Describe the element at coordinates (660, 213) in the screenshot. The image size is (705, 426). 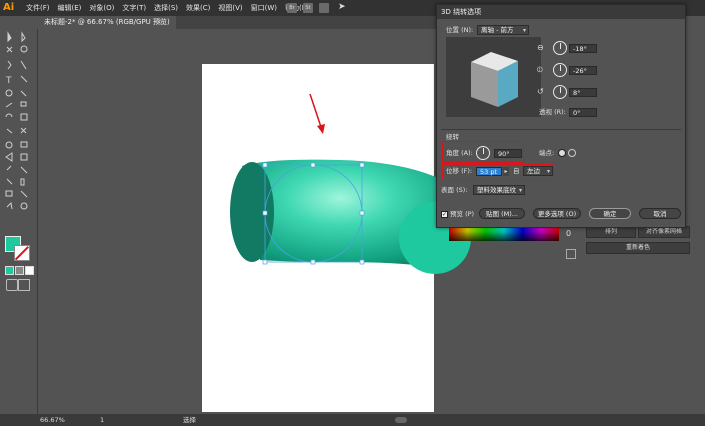
I see `cancel-button: 取消` at that location.